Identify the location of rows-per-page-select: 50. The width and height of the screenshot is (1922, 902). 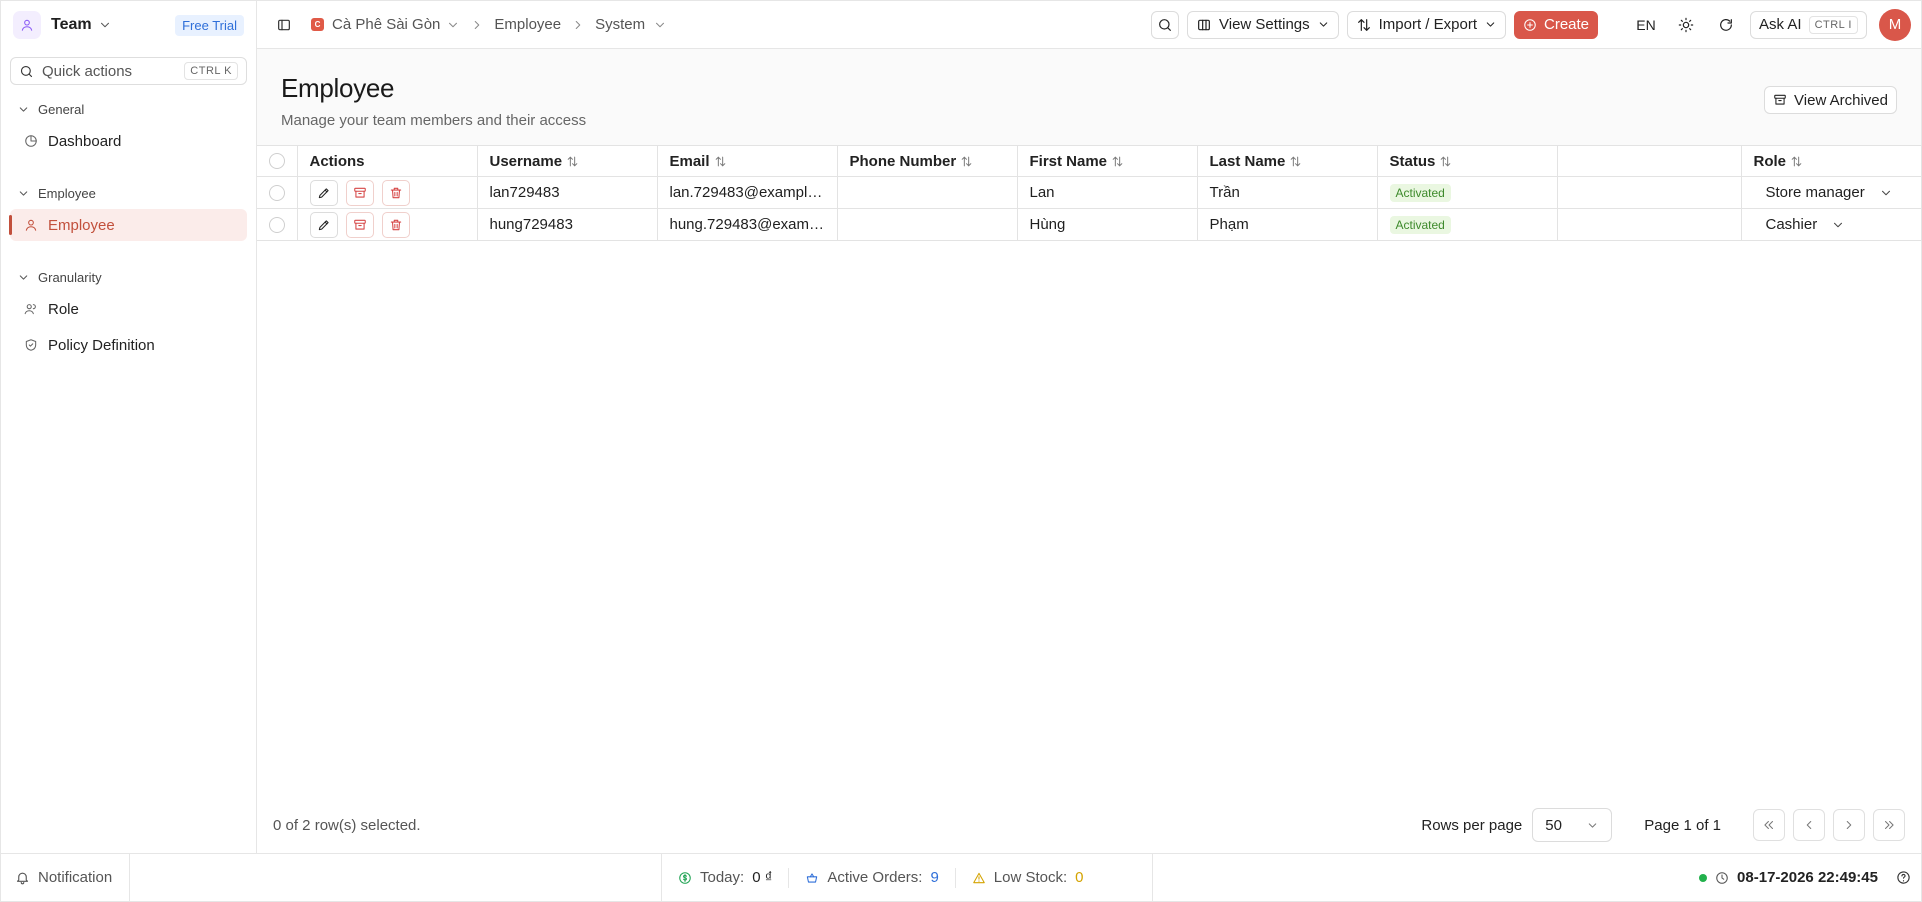
(1572, 825).